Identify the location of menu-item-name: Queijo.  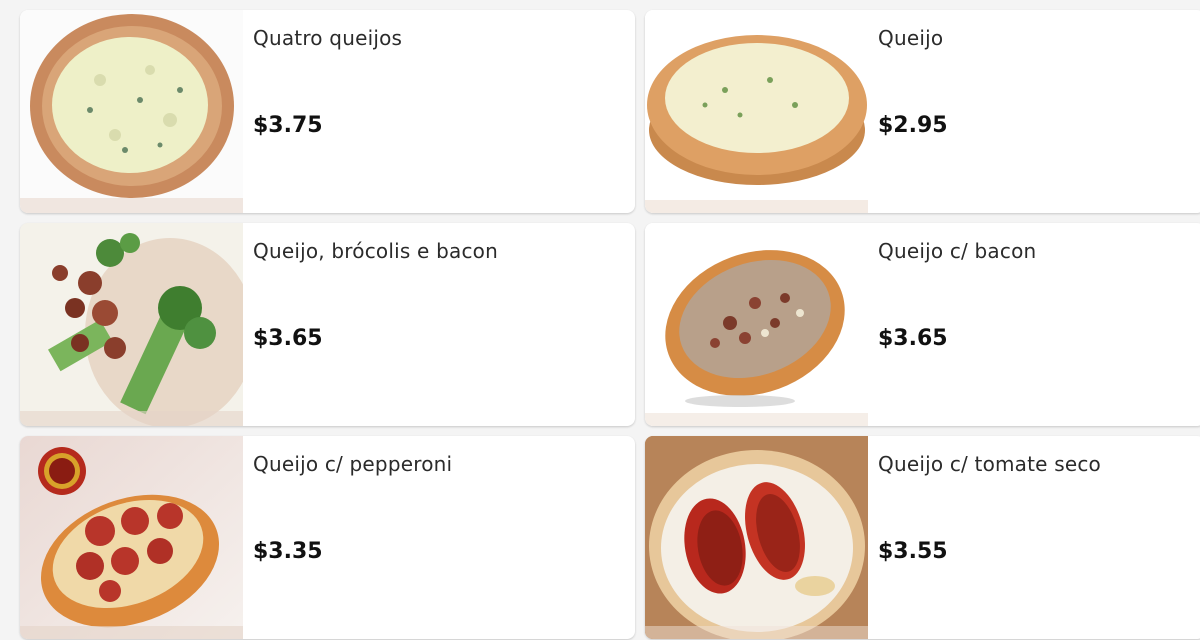
(911, 38).